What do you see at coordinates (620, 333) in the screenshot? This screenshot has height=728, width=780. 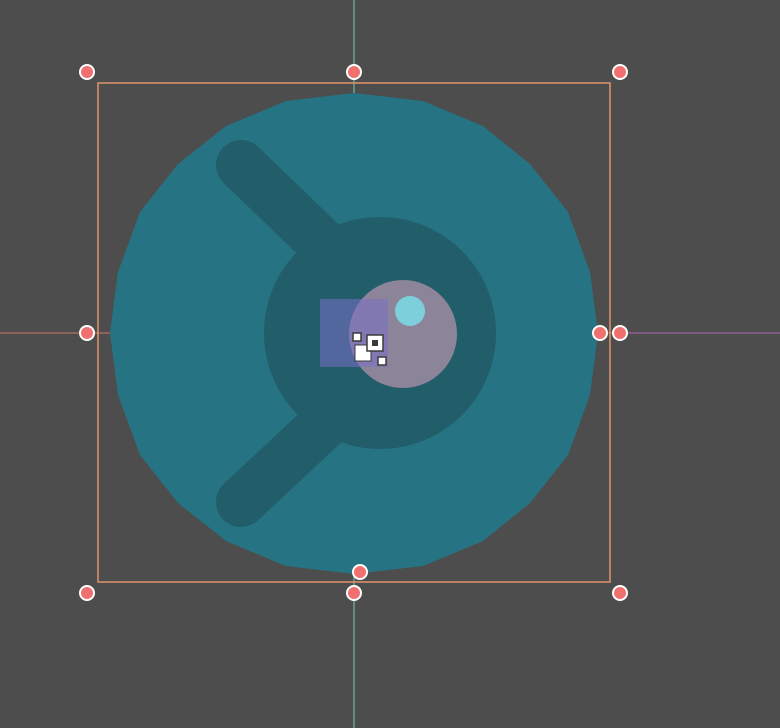 I see `handle-middle-right` at bounding box center [620, 333].